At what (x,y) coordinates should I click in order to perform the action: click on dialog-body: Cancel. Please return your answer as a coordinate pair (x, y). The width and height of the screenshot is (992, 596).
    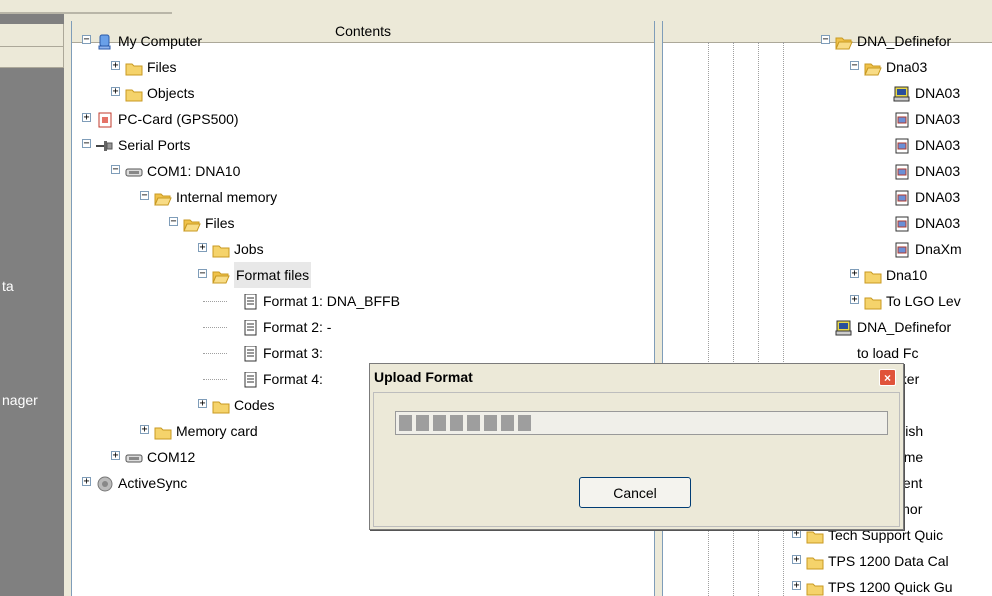
    Looking at the image, I should click on (636, 459).